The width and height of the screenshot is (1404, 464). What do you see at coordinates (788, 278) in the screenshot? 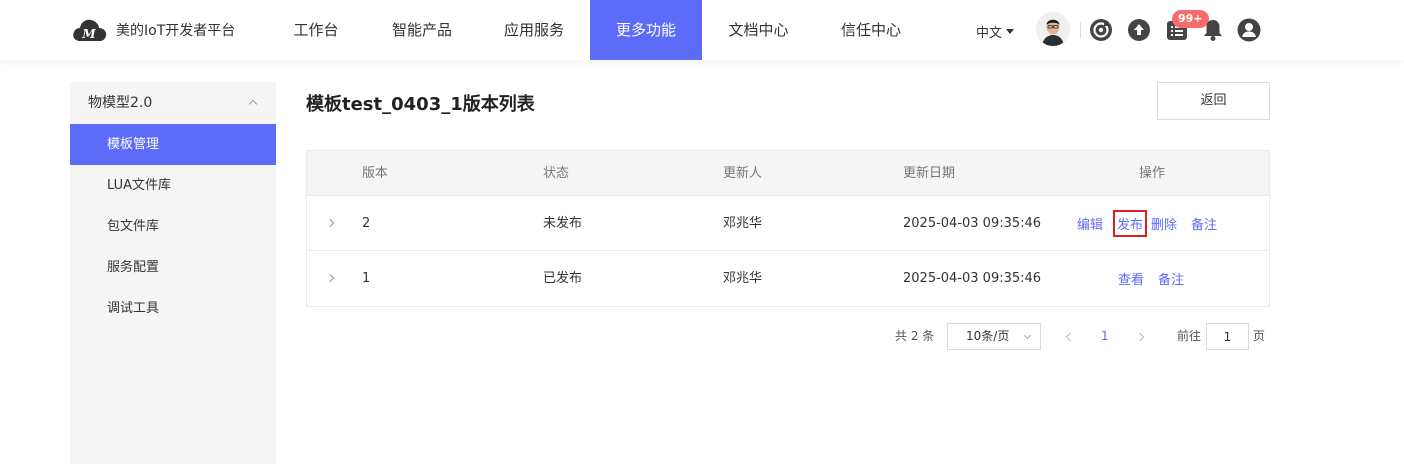
I see `table-row: 1 已发布 邓兆华 2025-04-03 09:35:46 查看 备注` at bounding box center [788, 278].